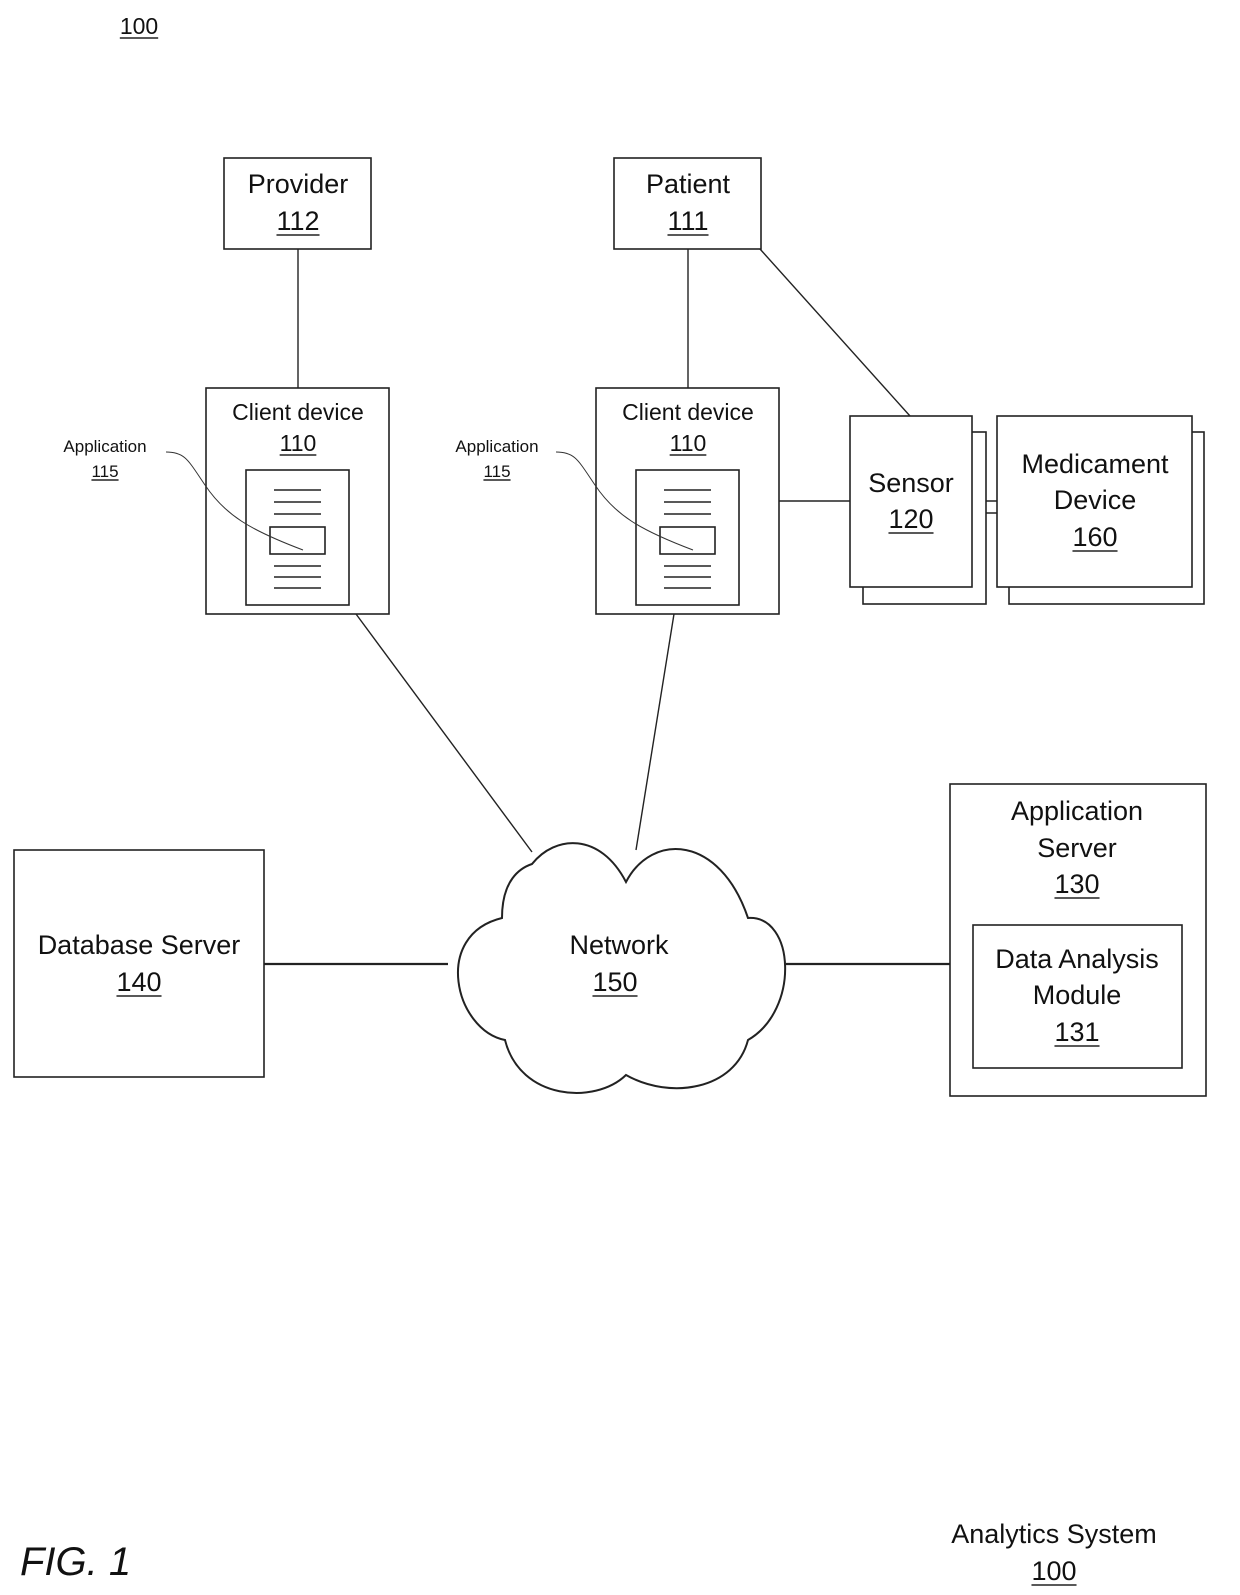  I want to click on sensor-label: Sensor, so click(911, 483).